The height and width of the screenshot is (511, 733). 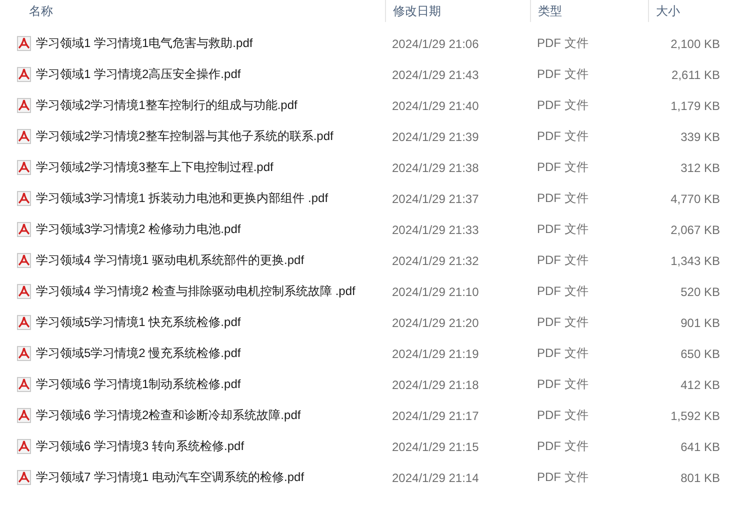 What do you see at coordinates (435, 447) in the screenshot?
I see `modified-date: 2024/1/29 21:15` at bounding box center [435, 447].